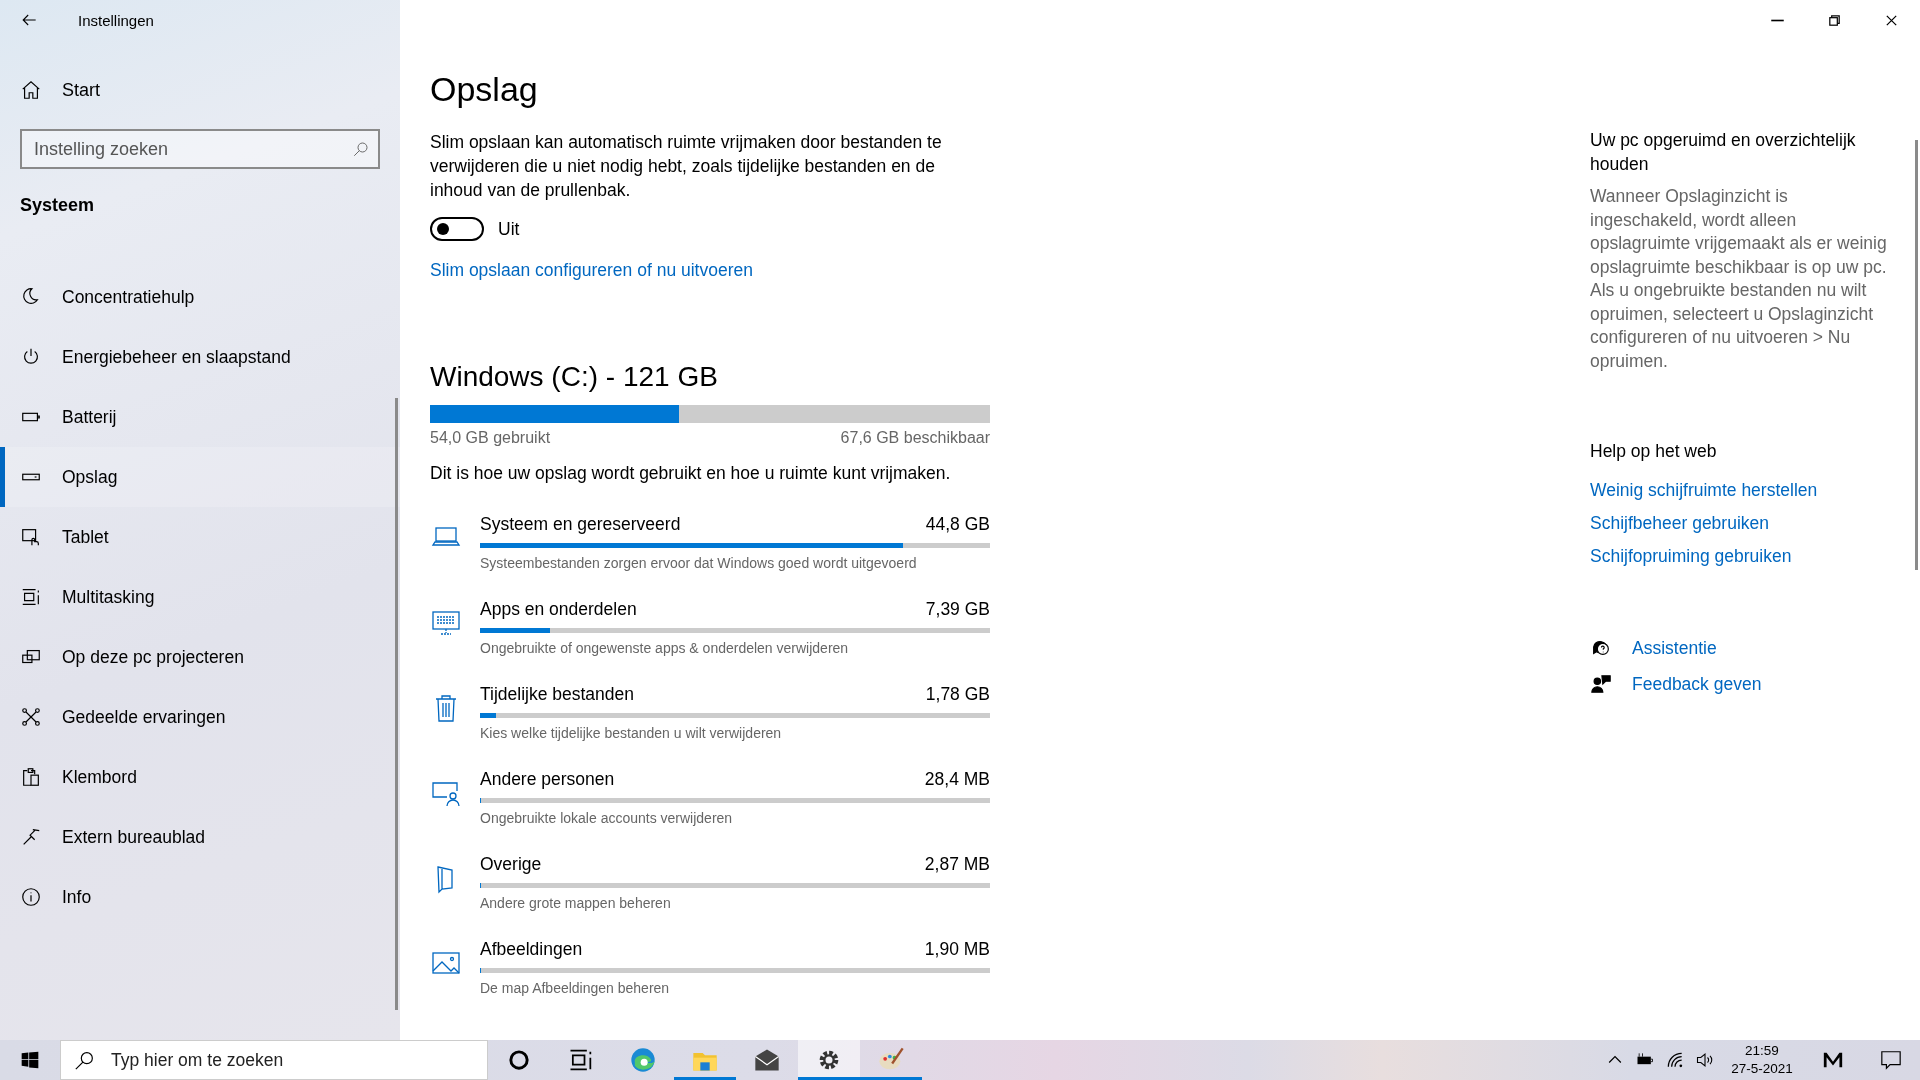 This screenshot has width=1920, height=1080. What do you see at coordinates (457, 229) in the screenshot?
I see `toggle-switch` at bounding box center [457, 229].